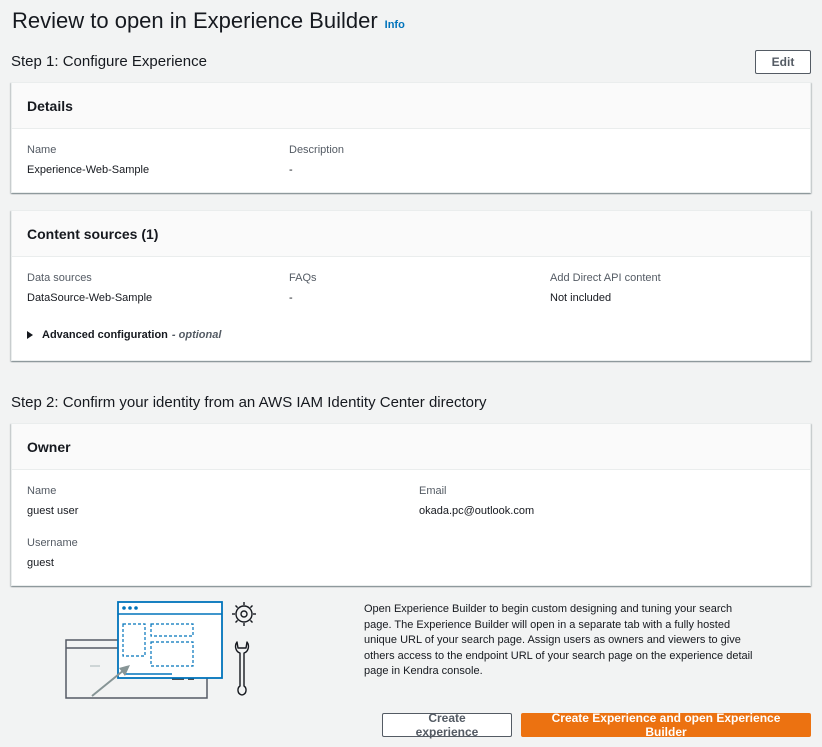 Image resolution: width=822 pixels, height=747 pixels. What do you see at coordinates (447, 725) in the screenshot?
I see `create-experience-button: Create experience` at bounding box center [447, 725].